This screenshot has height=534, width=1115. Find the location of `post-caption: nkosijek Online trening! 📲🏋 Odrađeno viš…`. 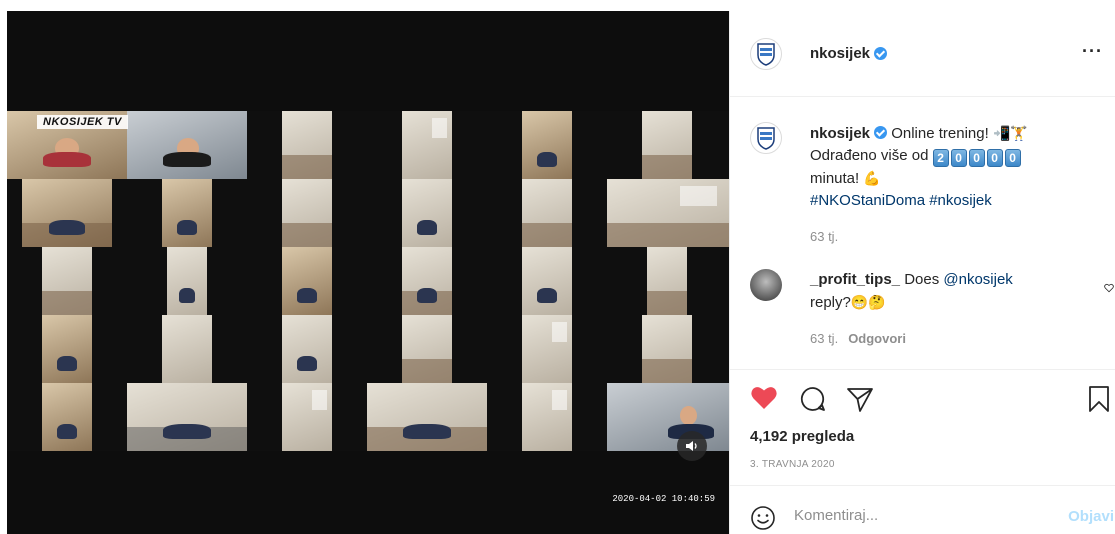

post-caption: nkosijek Online trening! 📲🏋 Odrađeno viš… is located at coordinates (930, 185).